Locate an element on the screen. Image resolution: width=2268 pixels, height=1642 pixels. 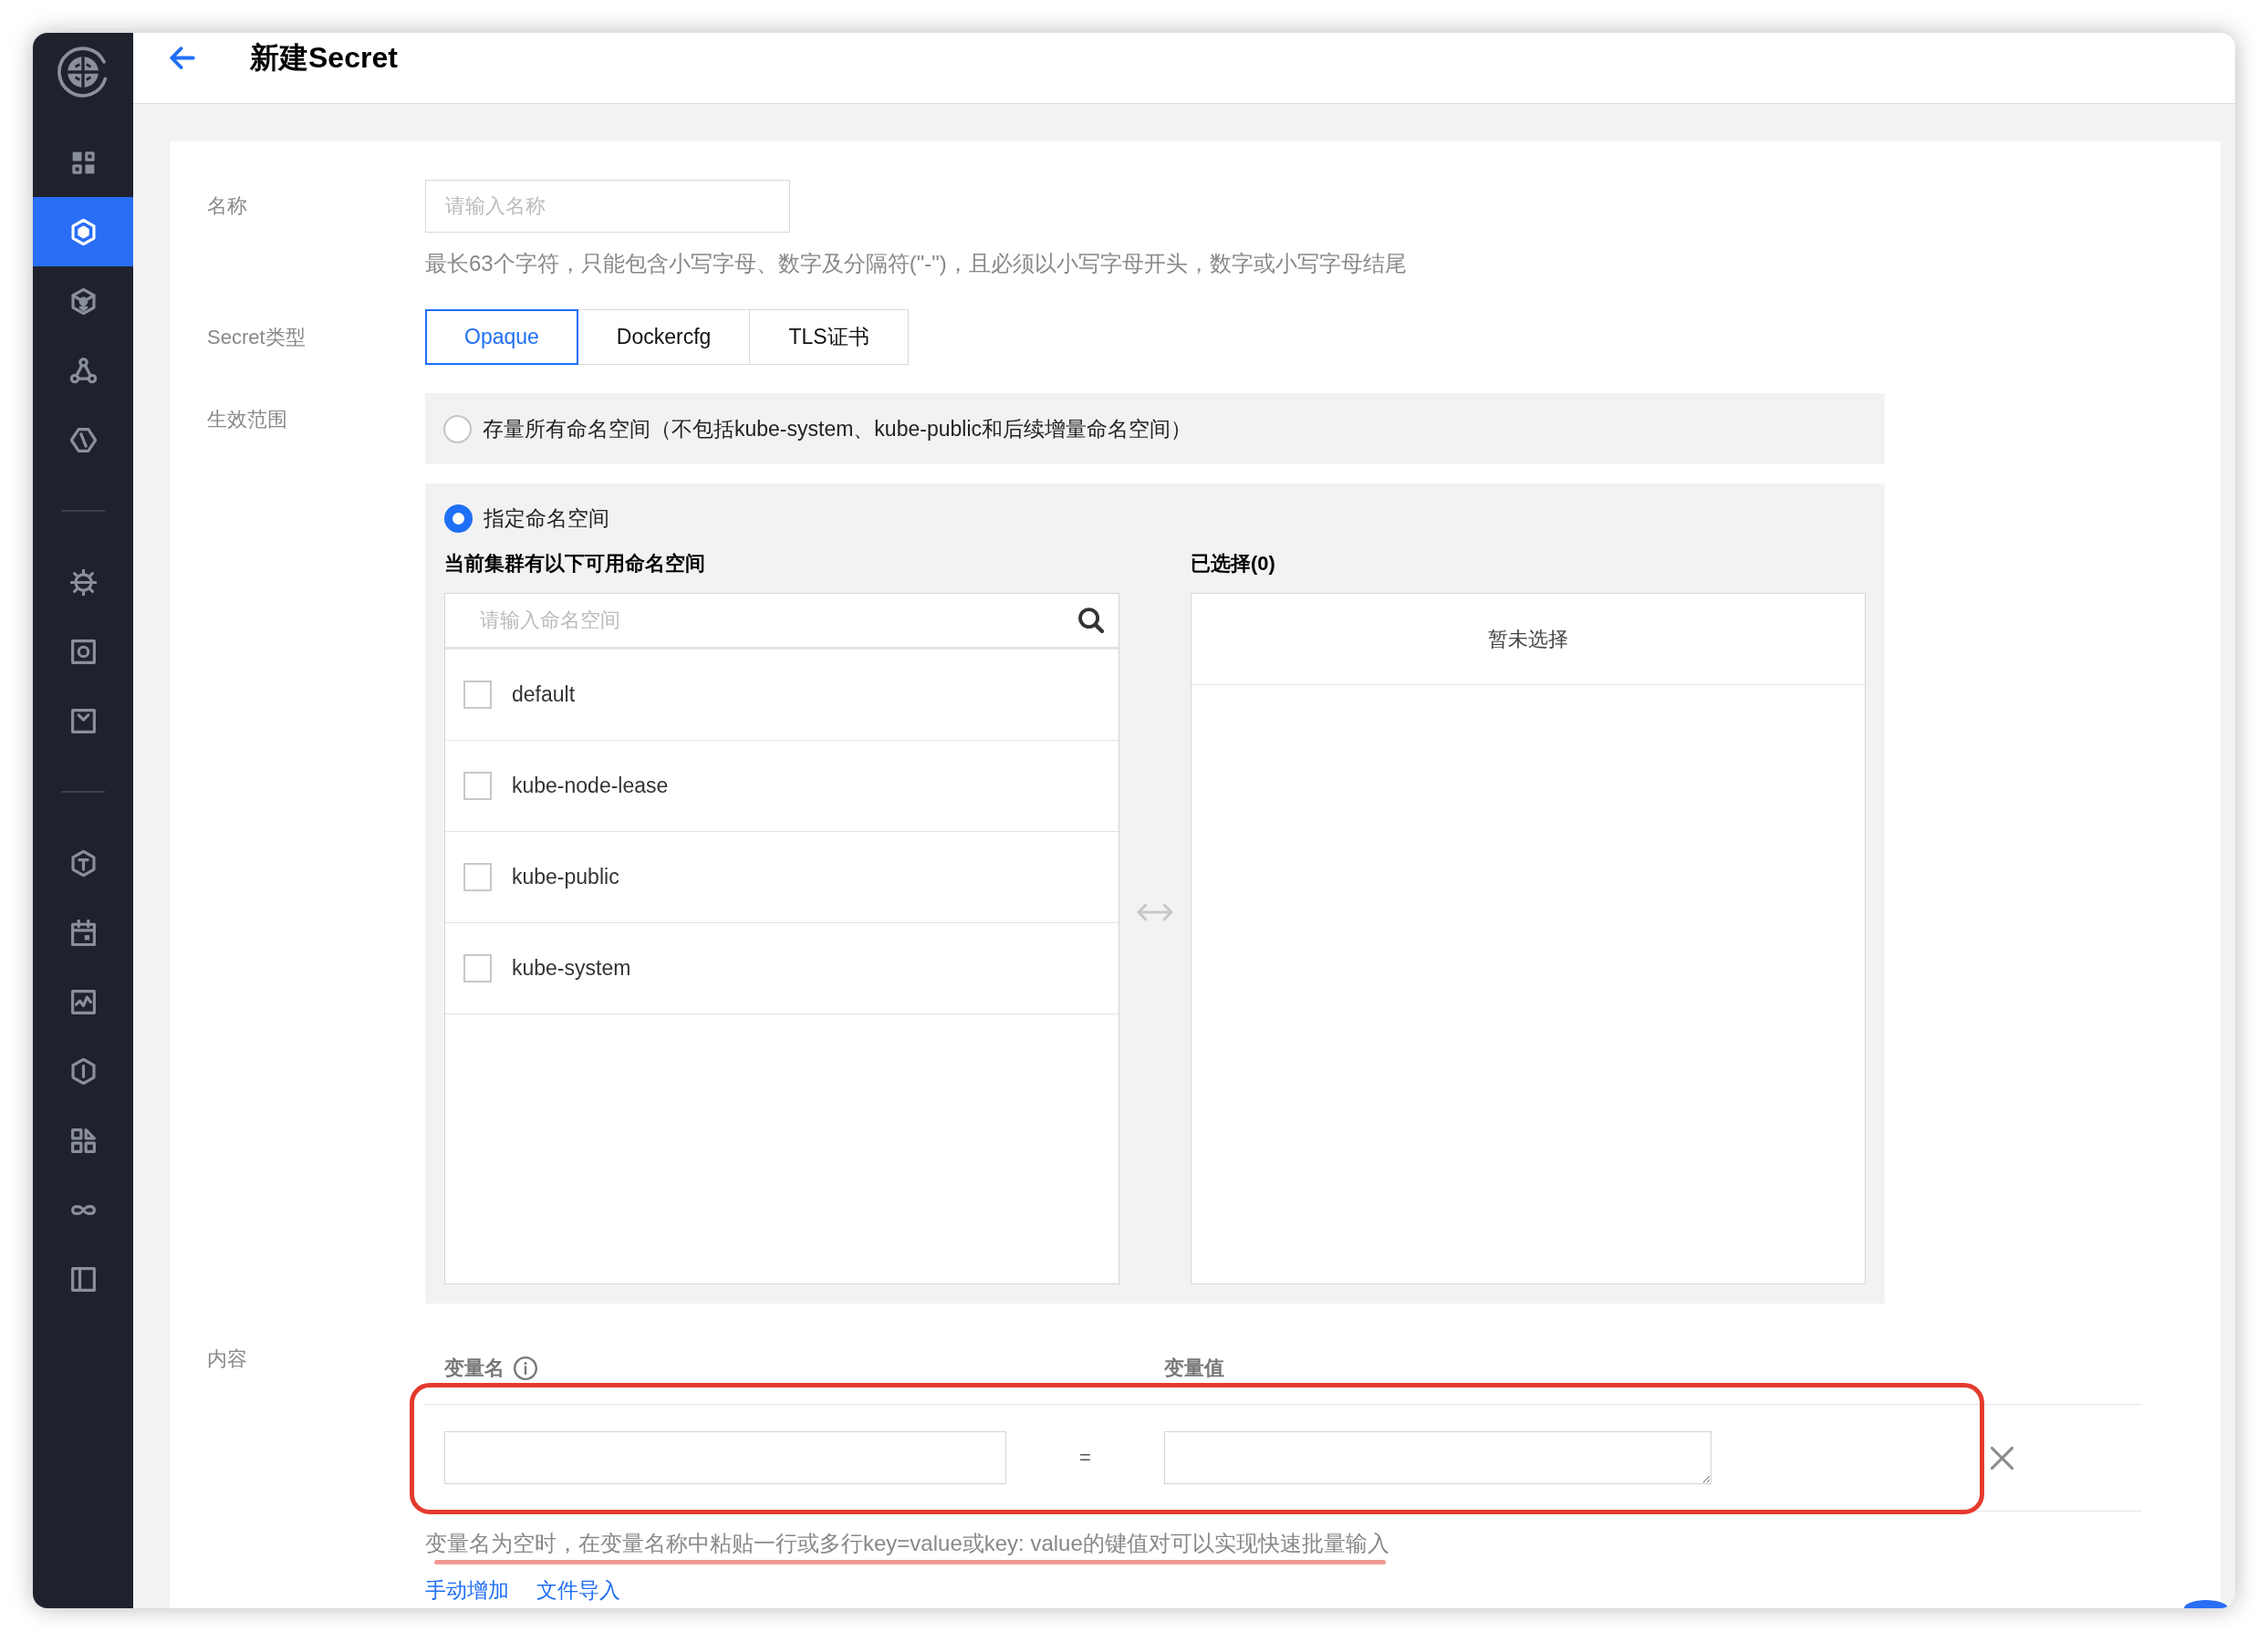
namespace-row: kube-system is located at coordinates (782, 969).